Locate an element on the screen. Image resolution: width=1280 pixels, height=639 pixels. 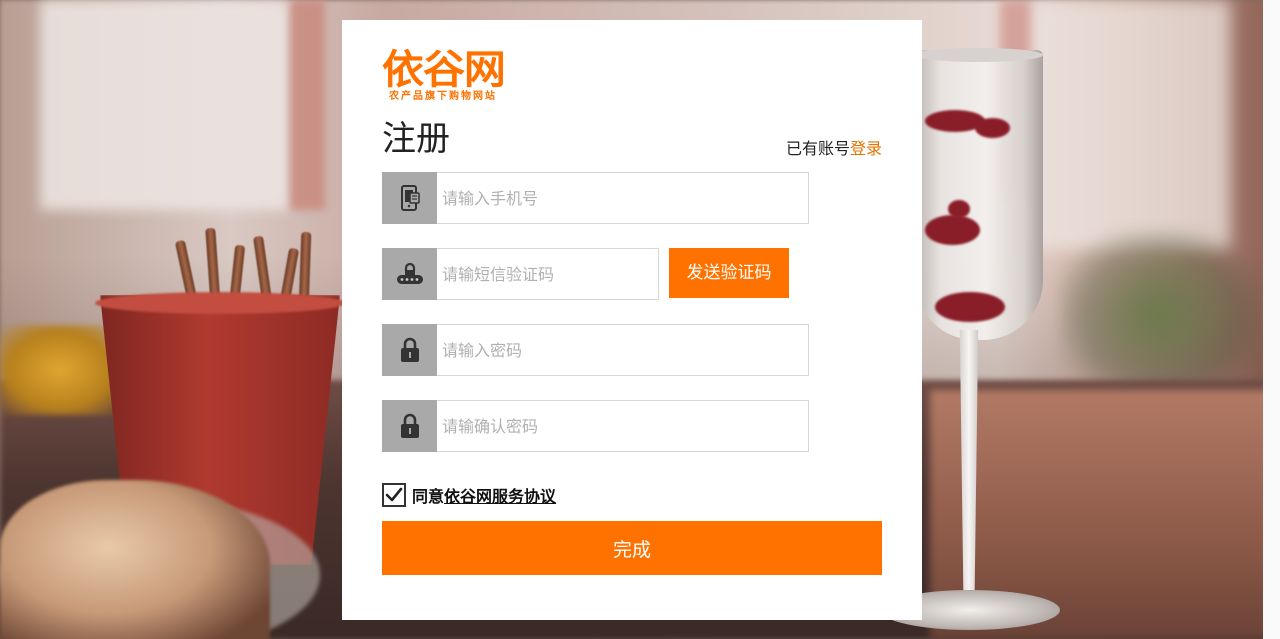
mobile-phone-icon is located at coordinates (409, 198).